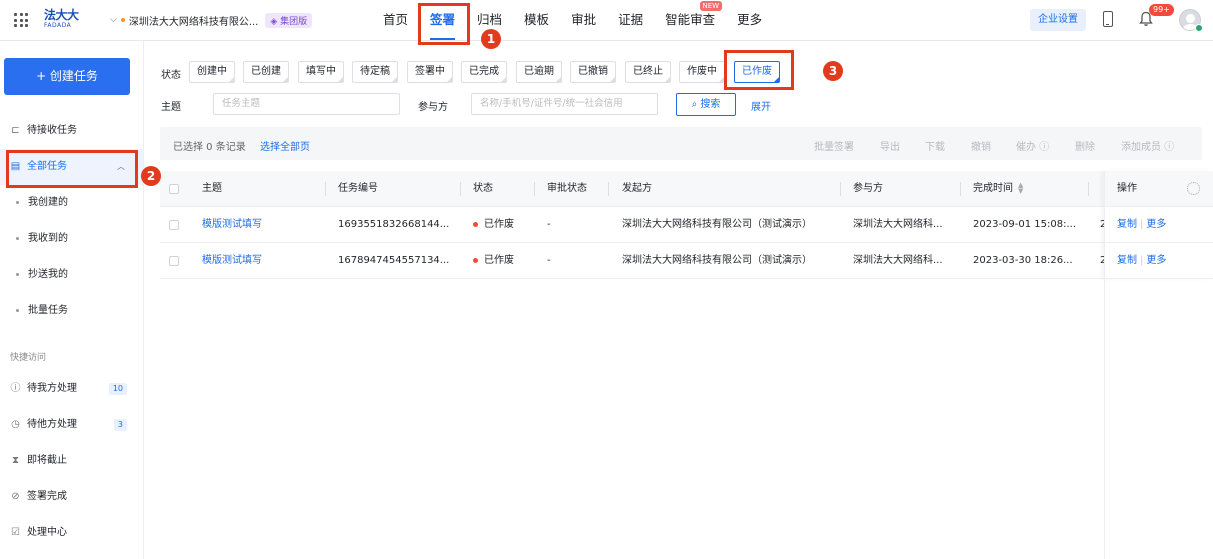 The height and width of the screenshot is (559, 1213). I want to click on org-switcher: ⌵ 深圳法大大网络科技有限公... ◈ 集团版, so click(211, 20).